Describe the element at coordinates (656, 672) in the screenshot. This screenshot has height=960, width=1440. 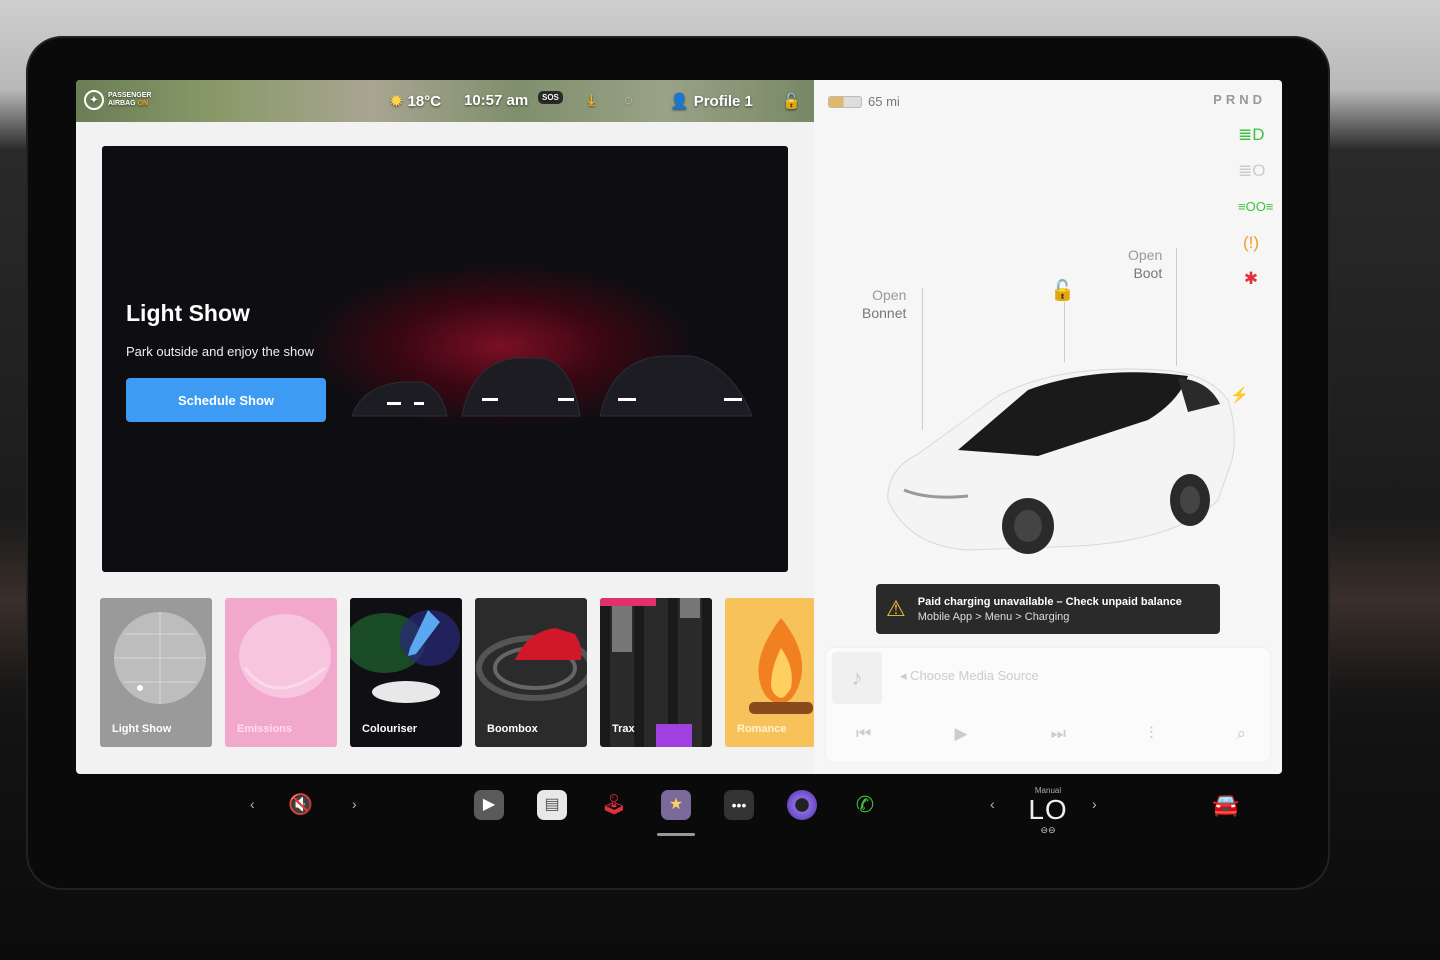
I see `tile-trax: Trax` at that location.